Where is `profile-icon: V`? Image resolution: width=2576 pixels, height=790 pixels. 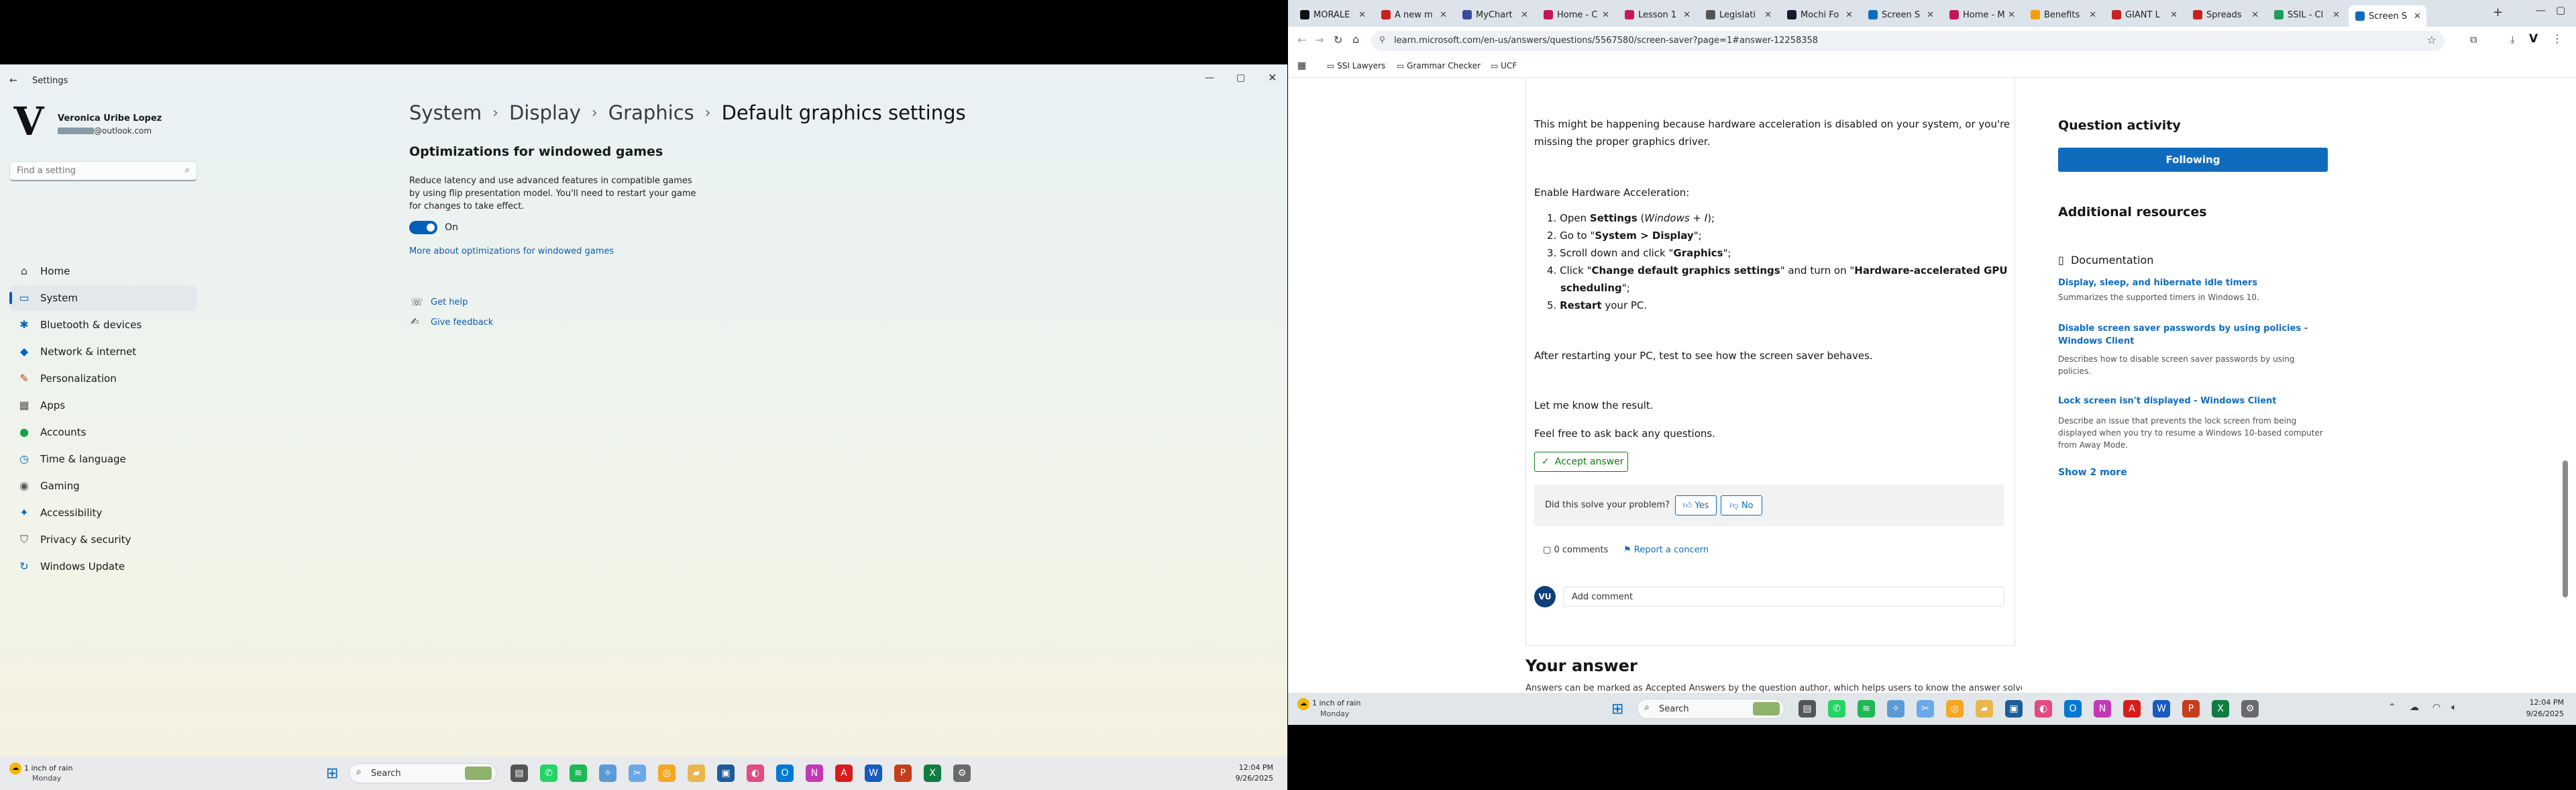 profile-icon: V is located at coordinates (2533, 39).